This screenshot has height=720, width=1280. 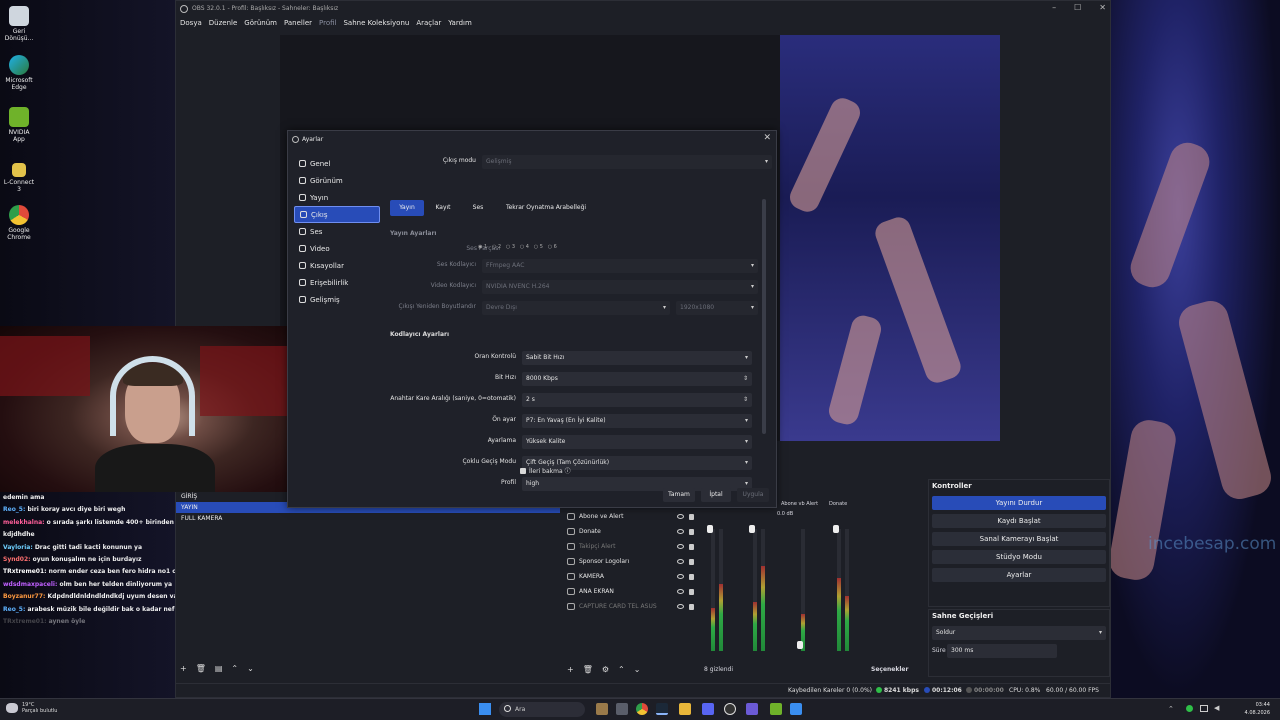 What do you see at coordinates (637, 400) in the screenshot?
I see `keyframe-input: 2 s ⇕` at bounding box center [637, 400].